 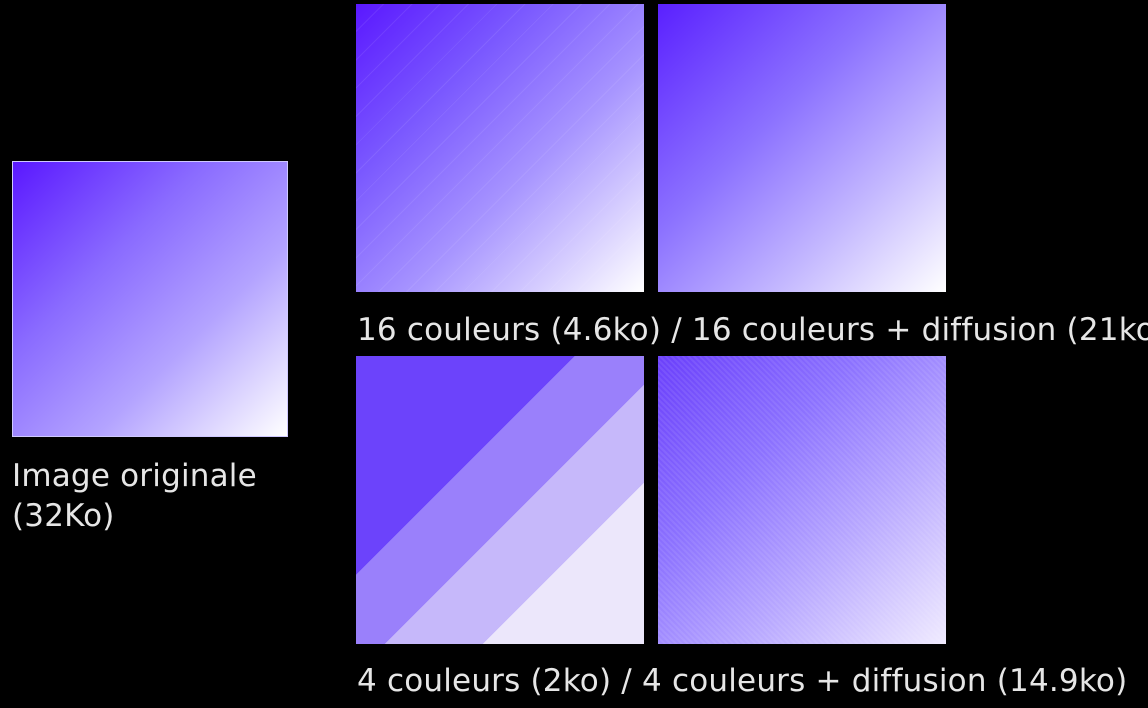 What do you see at coordinates (134, 476) in the screenshot?
I see `original-caption-line1: Image originale` at bounding box center [134, 476].